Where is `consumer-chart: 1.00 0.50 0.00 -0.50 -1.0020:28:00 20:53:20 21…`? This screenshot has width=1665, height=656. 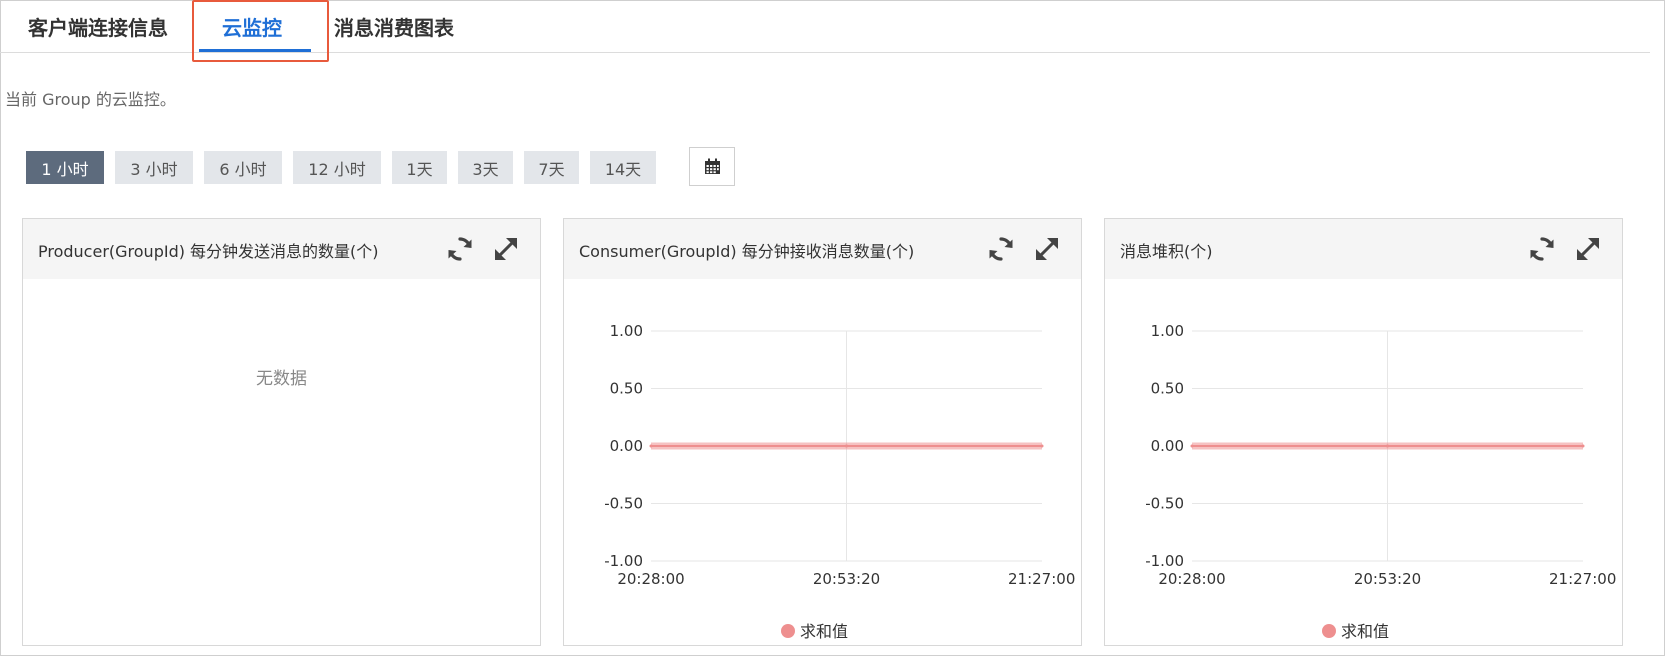 consumer-chart: 1.00 0.50 0.00 -0.50 -1.0020:28:00 20:53:20 21… is located at coordinates (839, 481).